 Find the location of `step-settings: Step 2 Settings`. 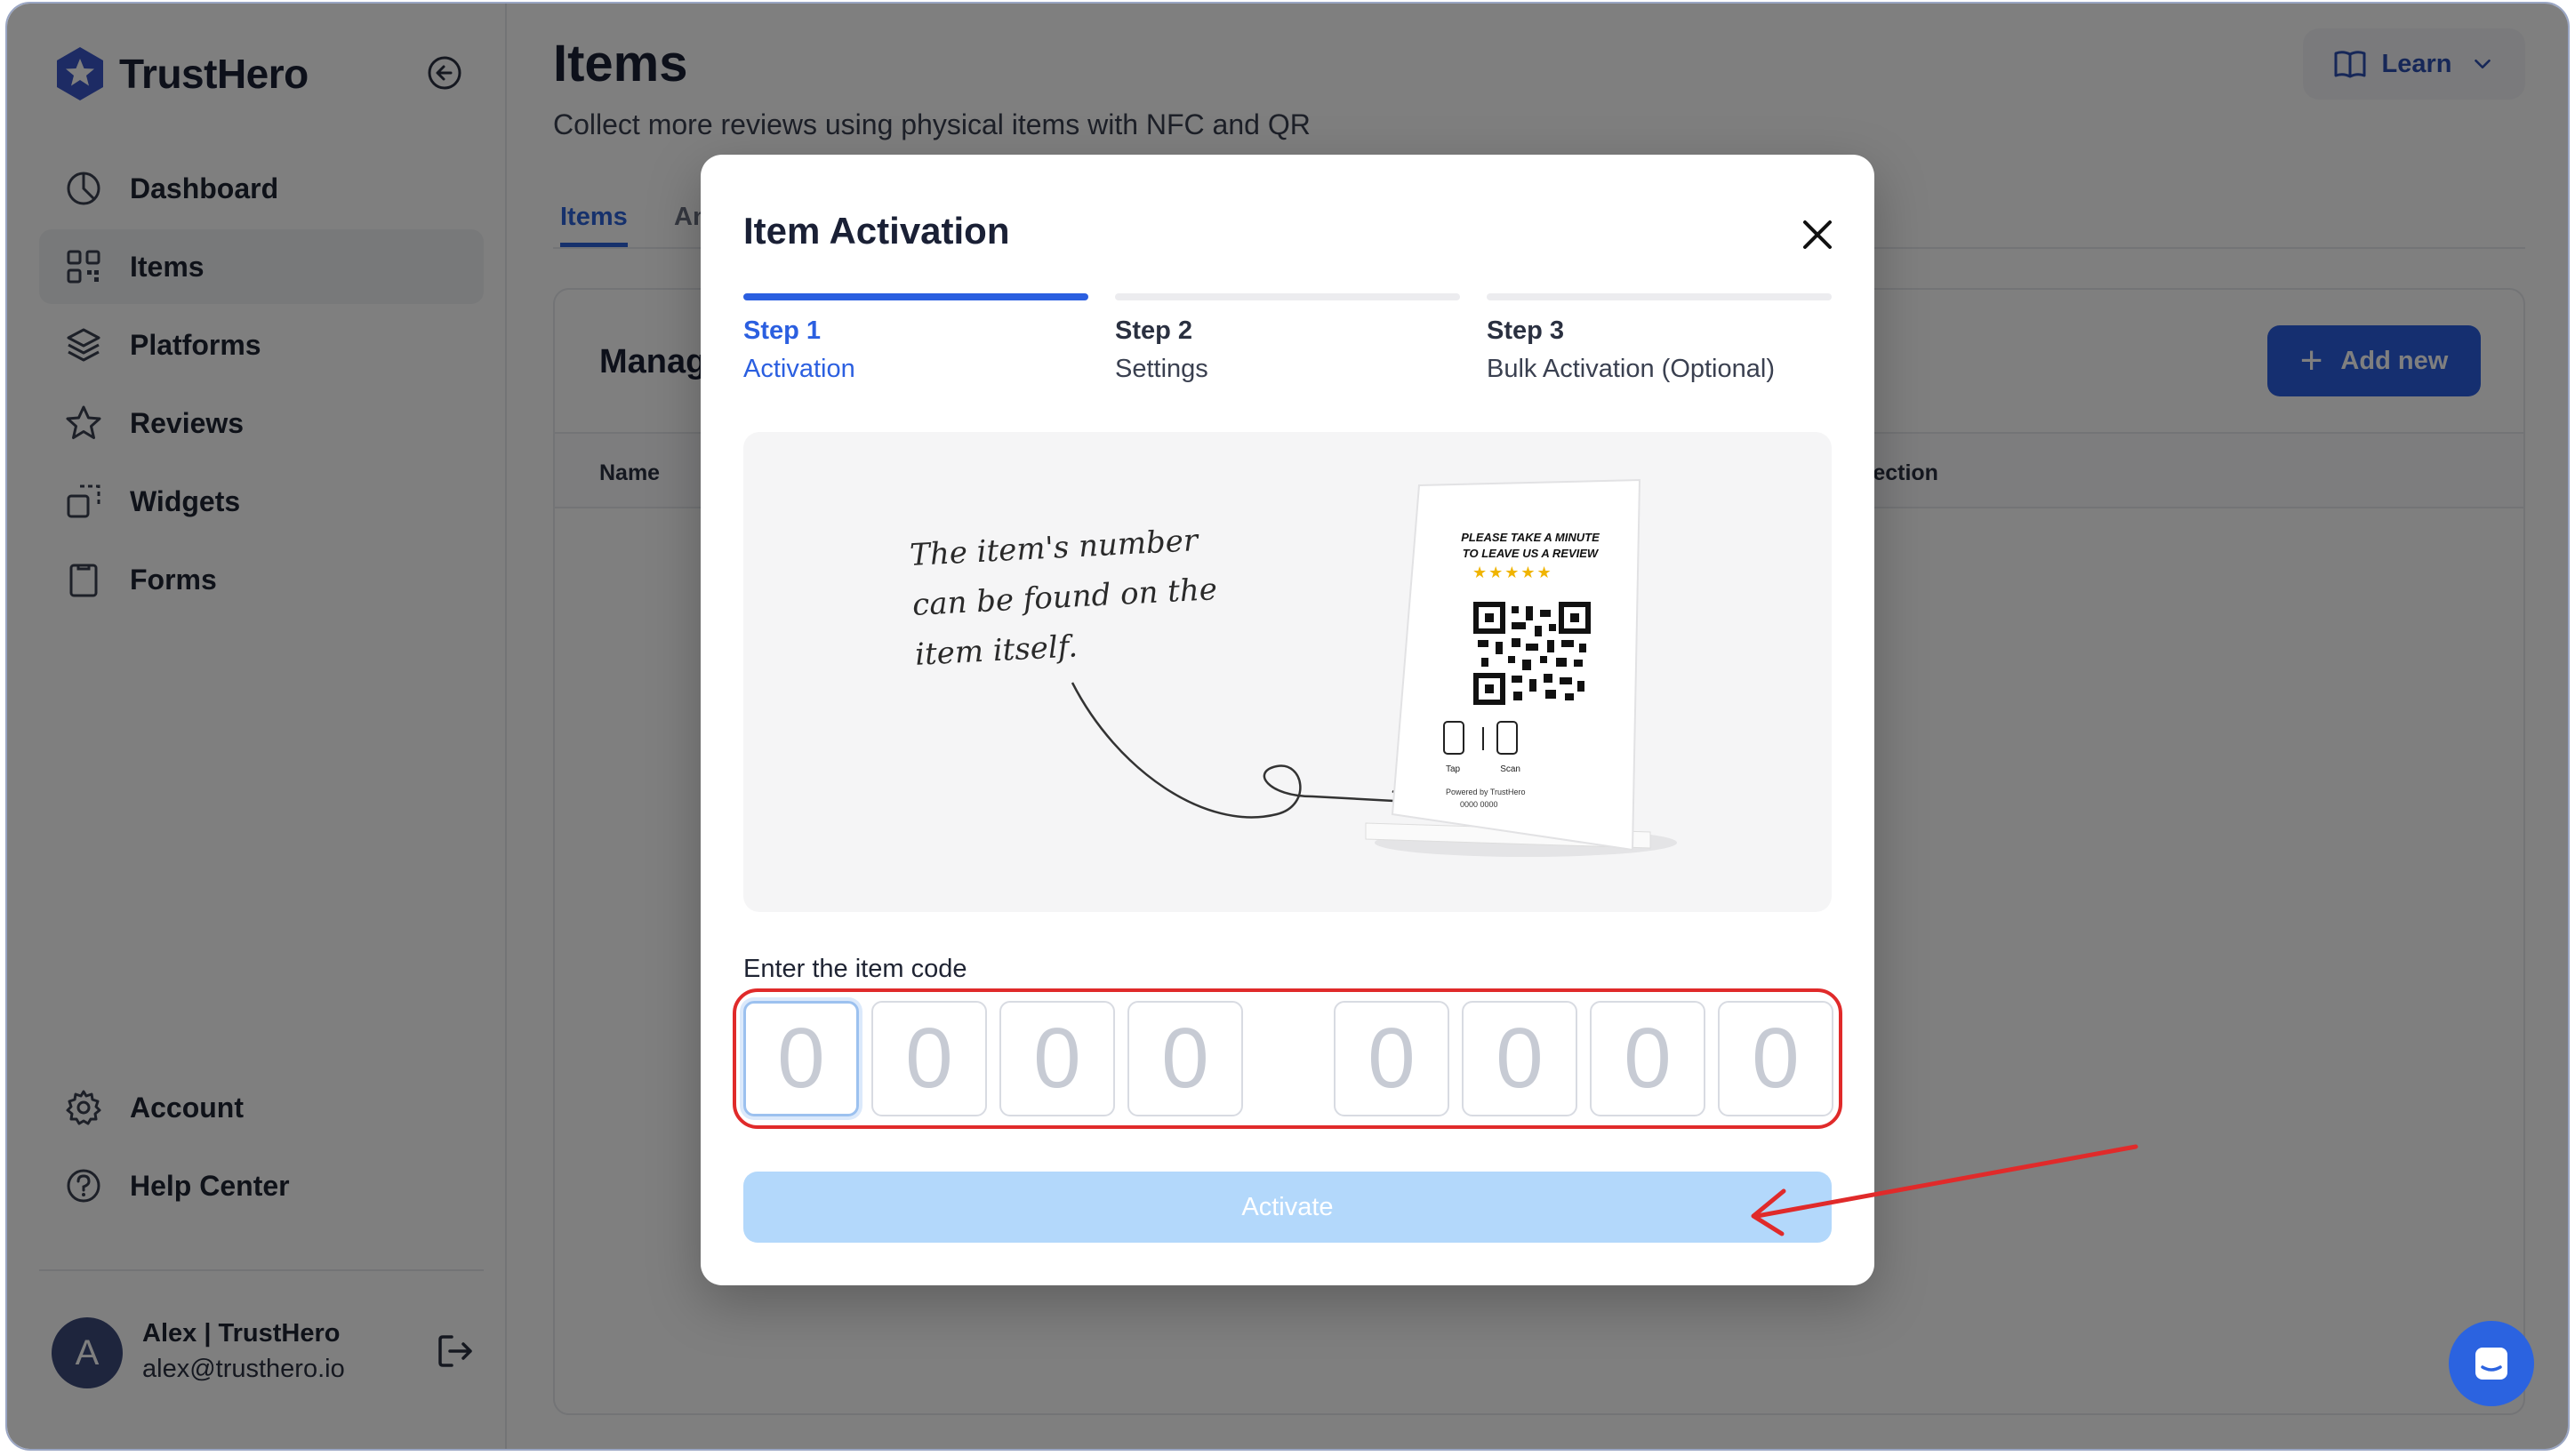

step-settings: Step 2 Settings is located at coordinates (1288, 338).